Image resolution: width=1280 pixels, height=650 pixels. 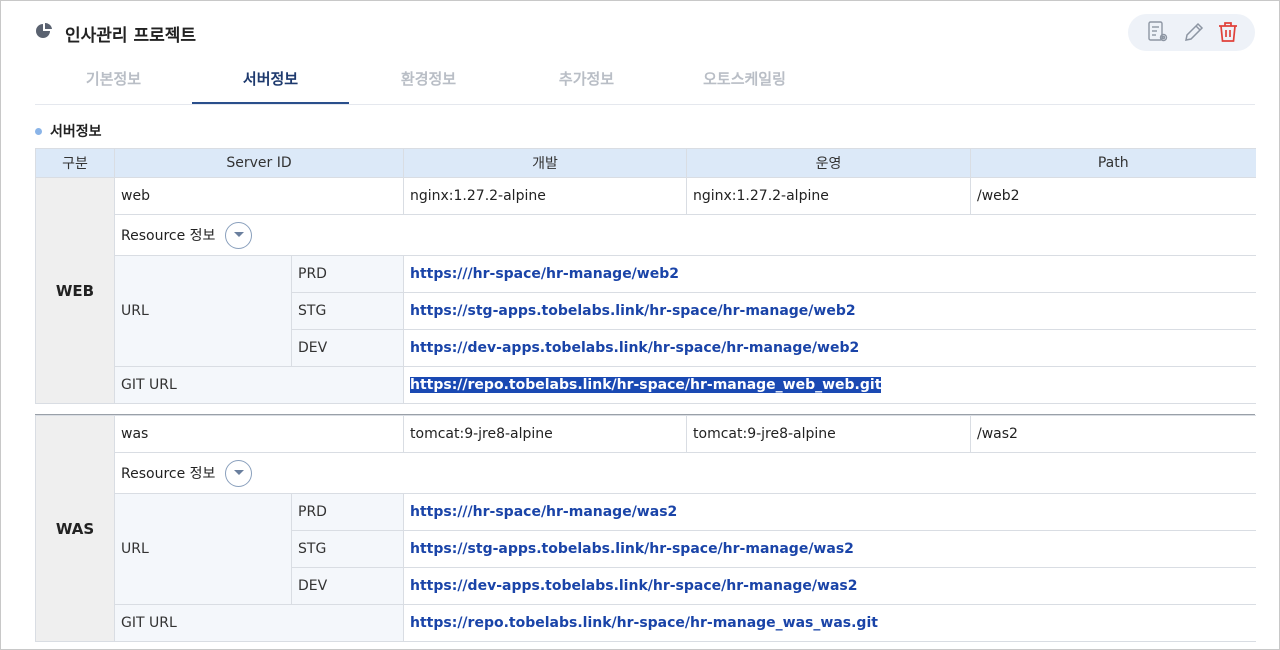 I want to click on config-doc-icon, so click(x=1158, y=32).